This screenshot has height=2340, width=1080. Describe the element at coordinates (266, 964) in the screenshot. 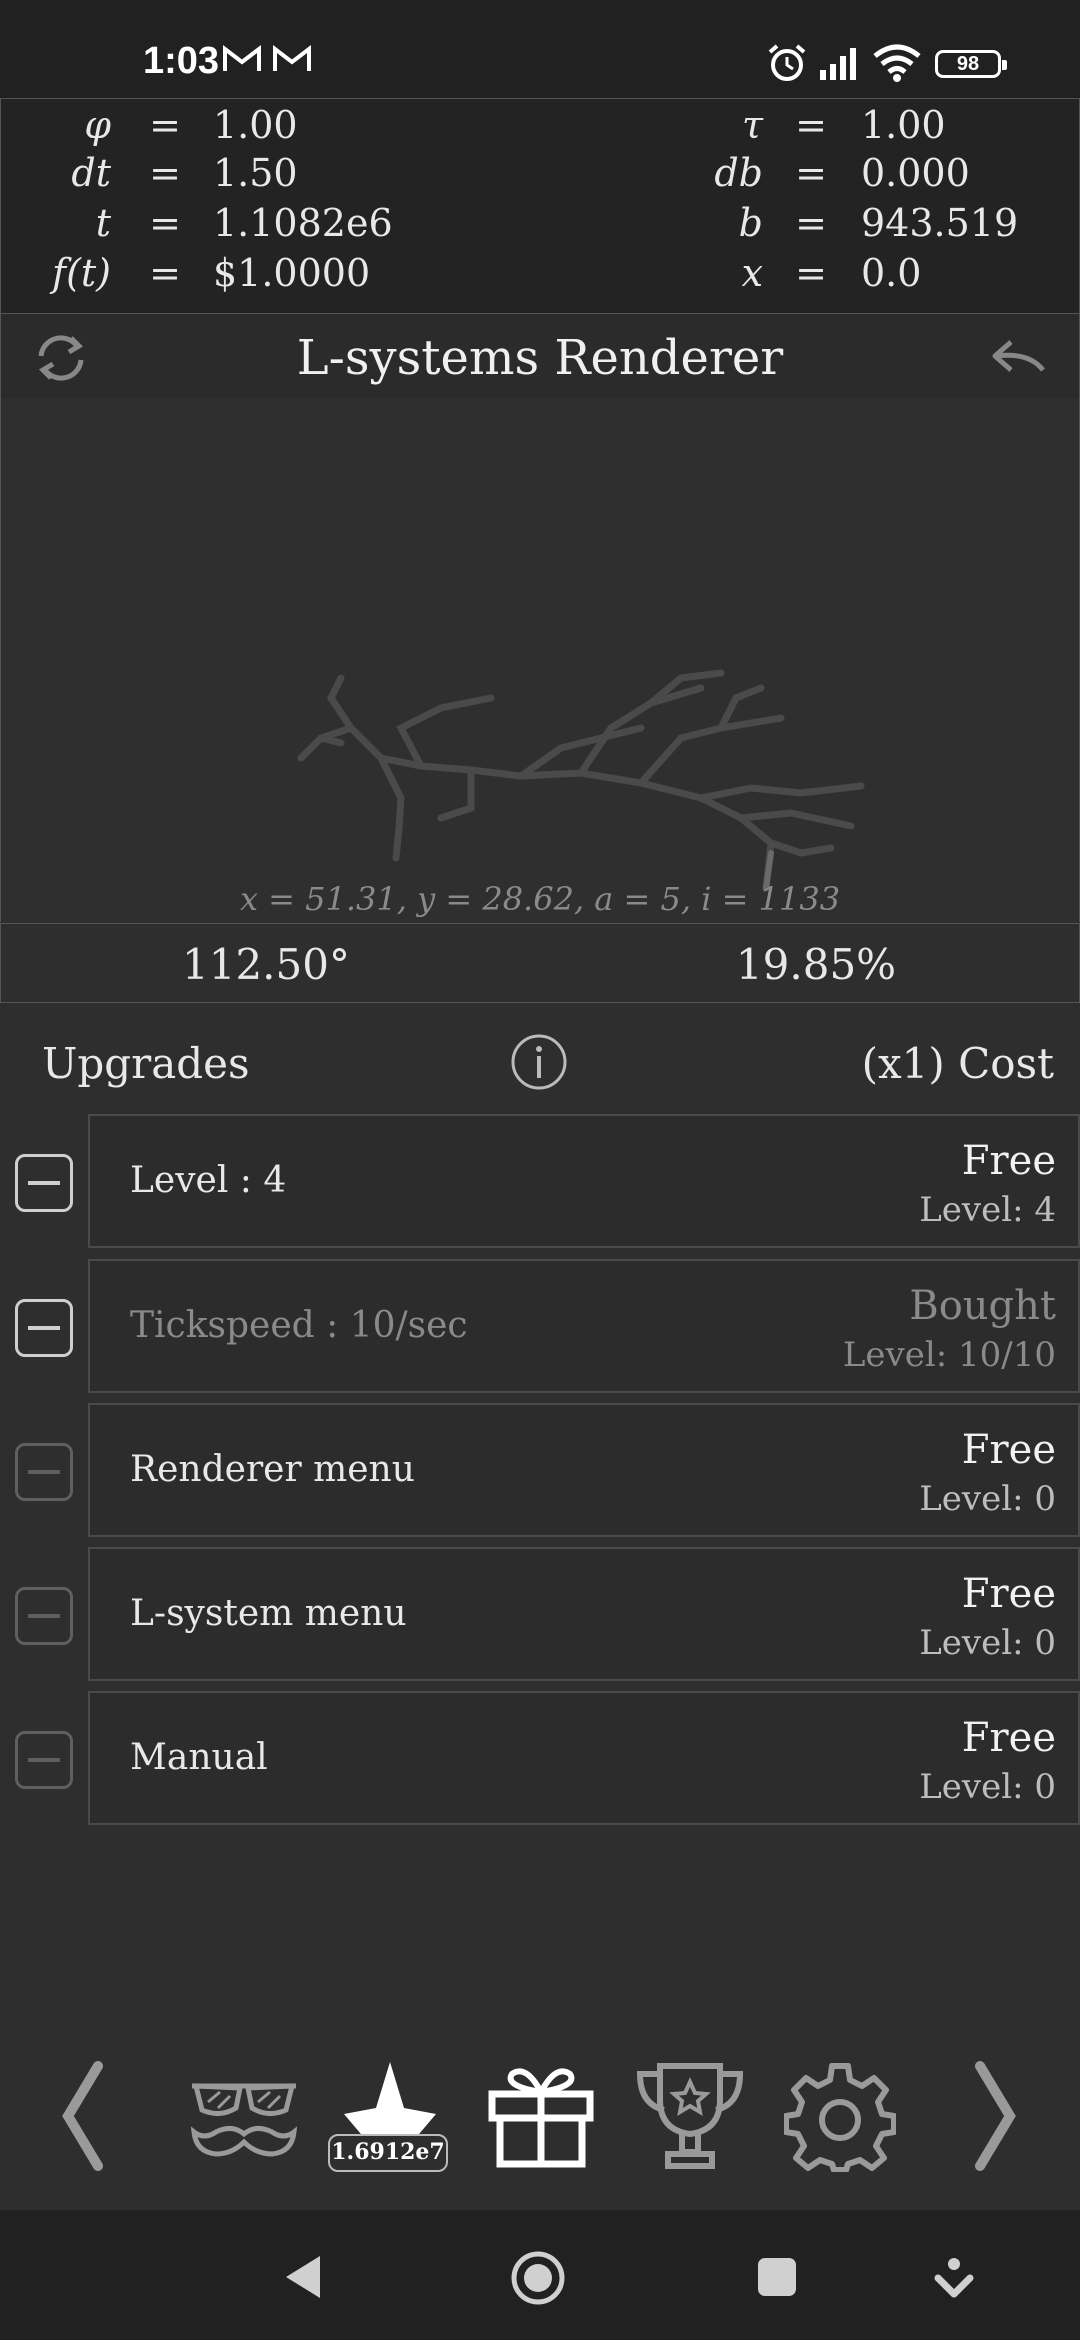

I see `angle-value: 112.50°` at that location.